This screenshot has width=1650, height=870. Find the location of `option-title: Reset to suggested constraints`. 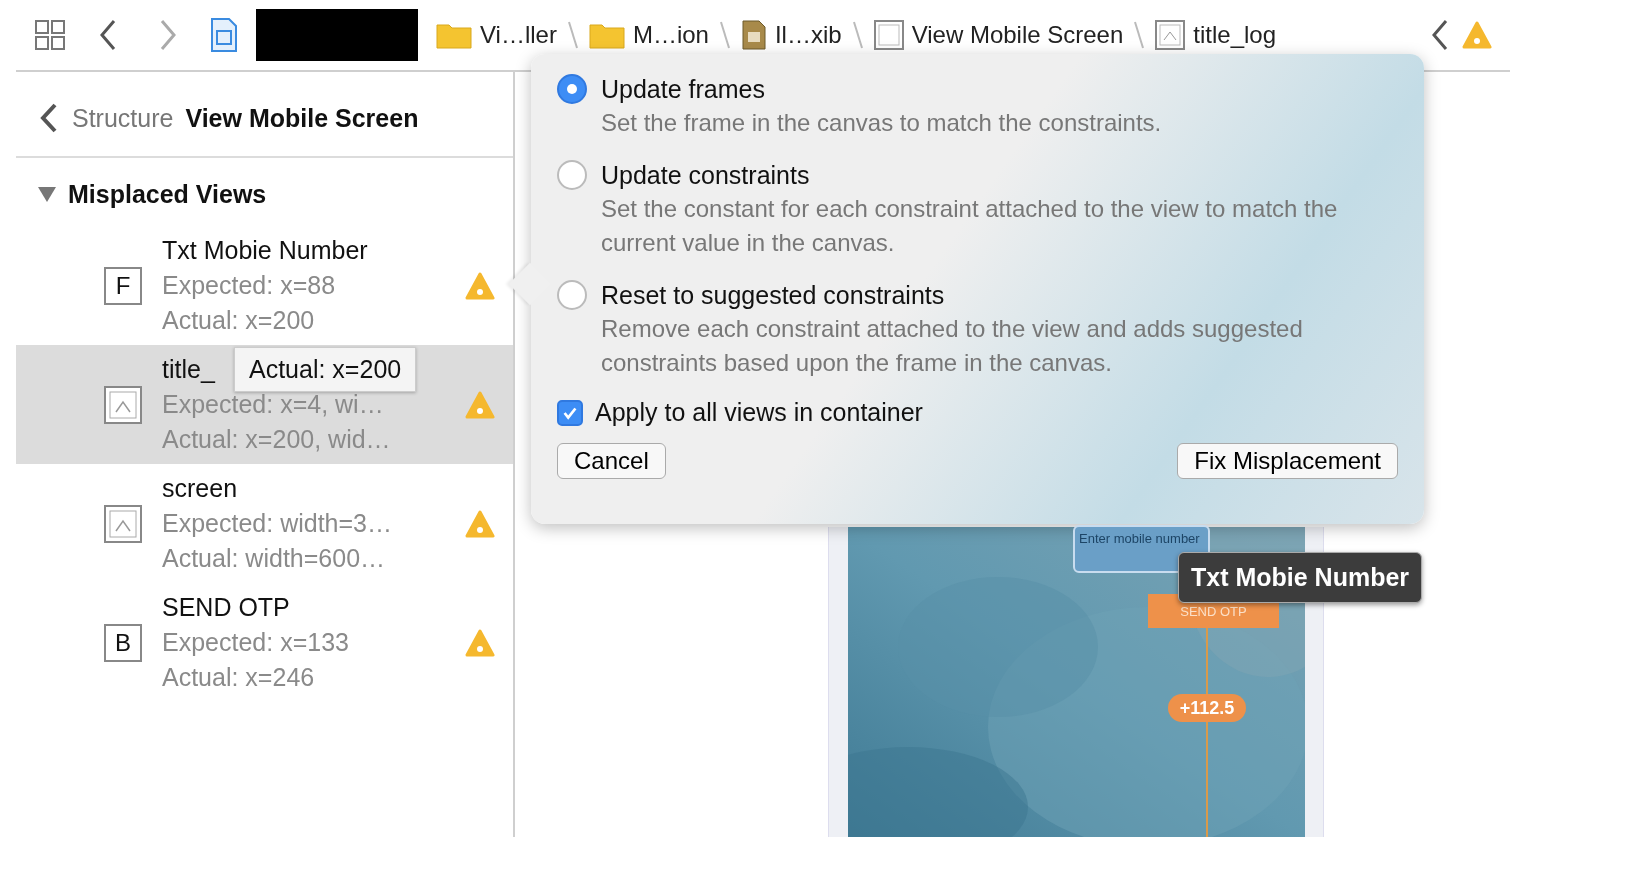

option-title: Reset to suggested constraints is located at coordinates (773, 295).